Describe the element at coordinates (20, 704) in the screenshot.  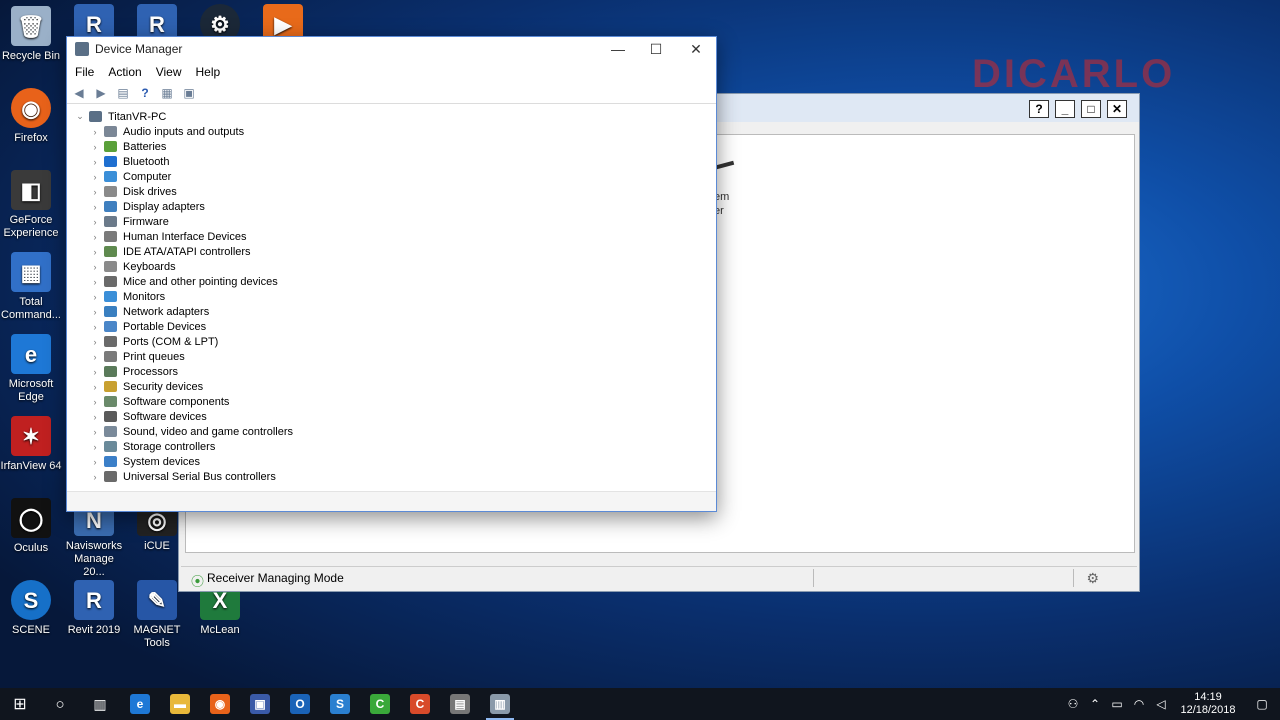
I see `start-button: ⊞` at that location.